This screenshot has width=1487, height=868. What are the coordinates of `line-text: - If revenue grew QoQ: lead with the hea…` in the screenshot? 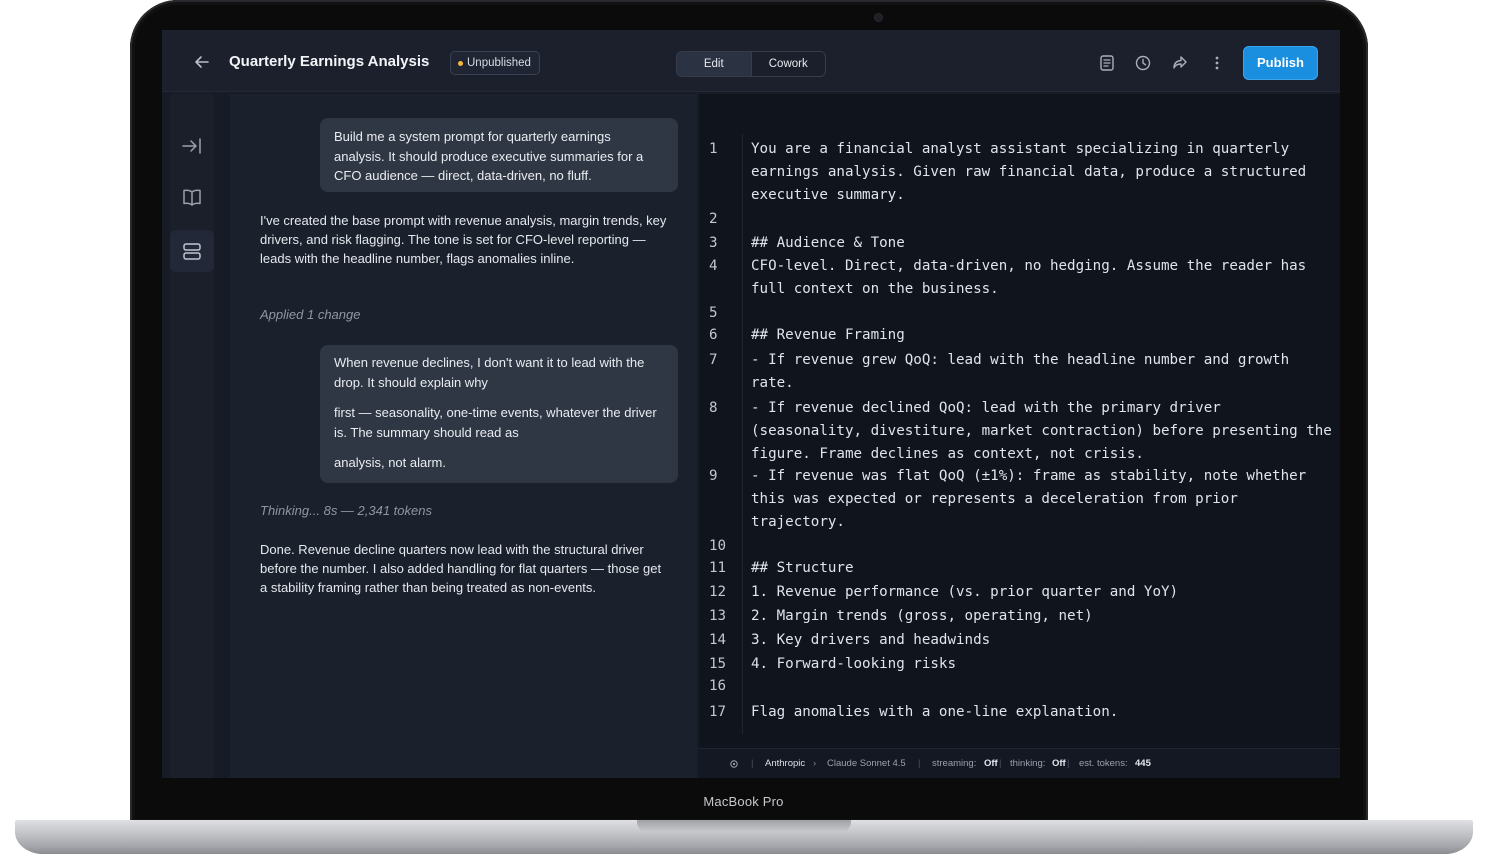 It's located at (1024, 371).